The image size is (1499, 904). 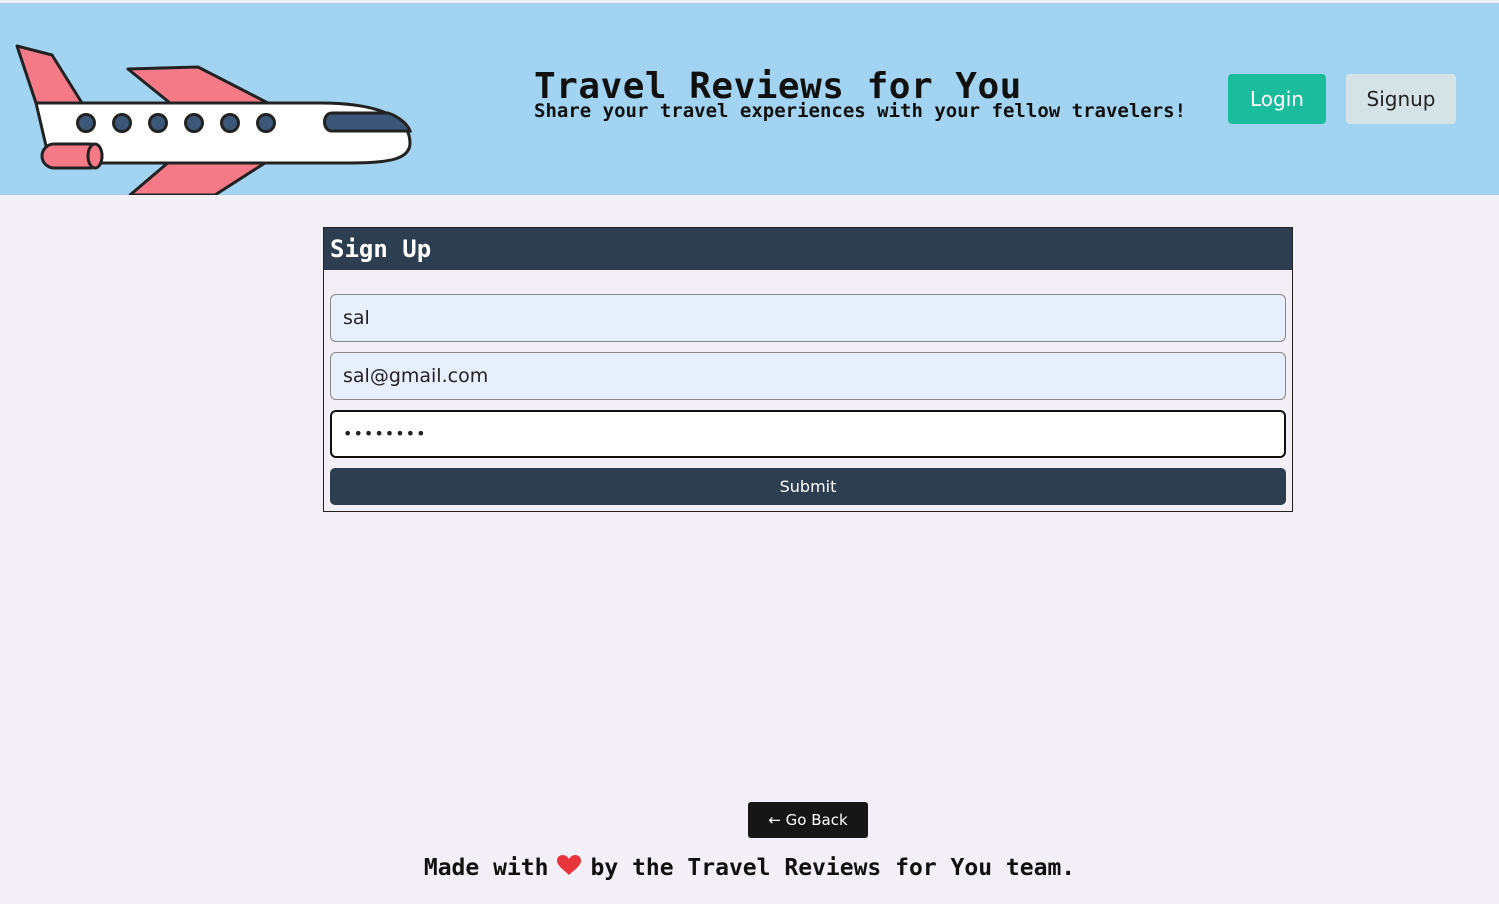 What do you see at coordinates (808, 820) in the screenshot?
I see `go-back-button: ← Go Back` at bounding box center [808, 820].